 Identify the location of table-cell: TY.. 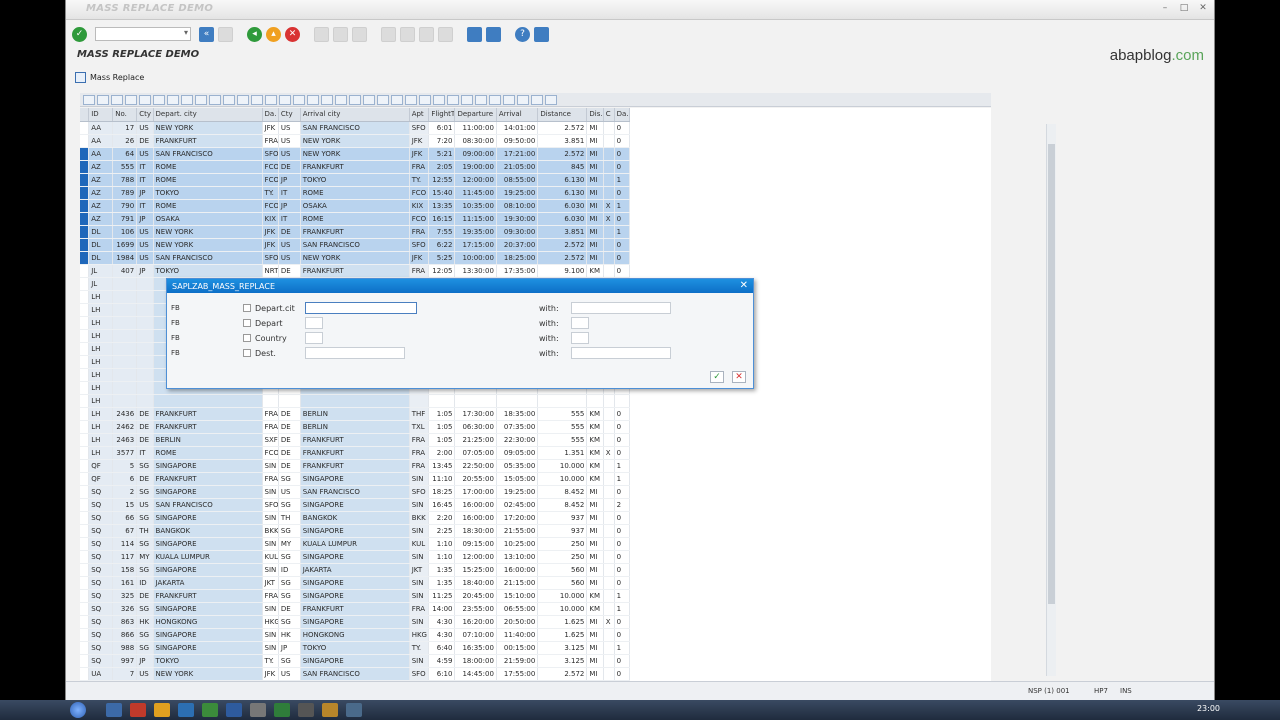
(270, 661).